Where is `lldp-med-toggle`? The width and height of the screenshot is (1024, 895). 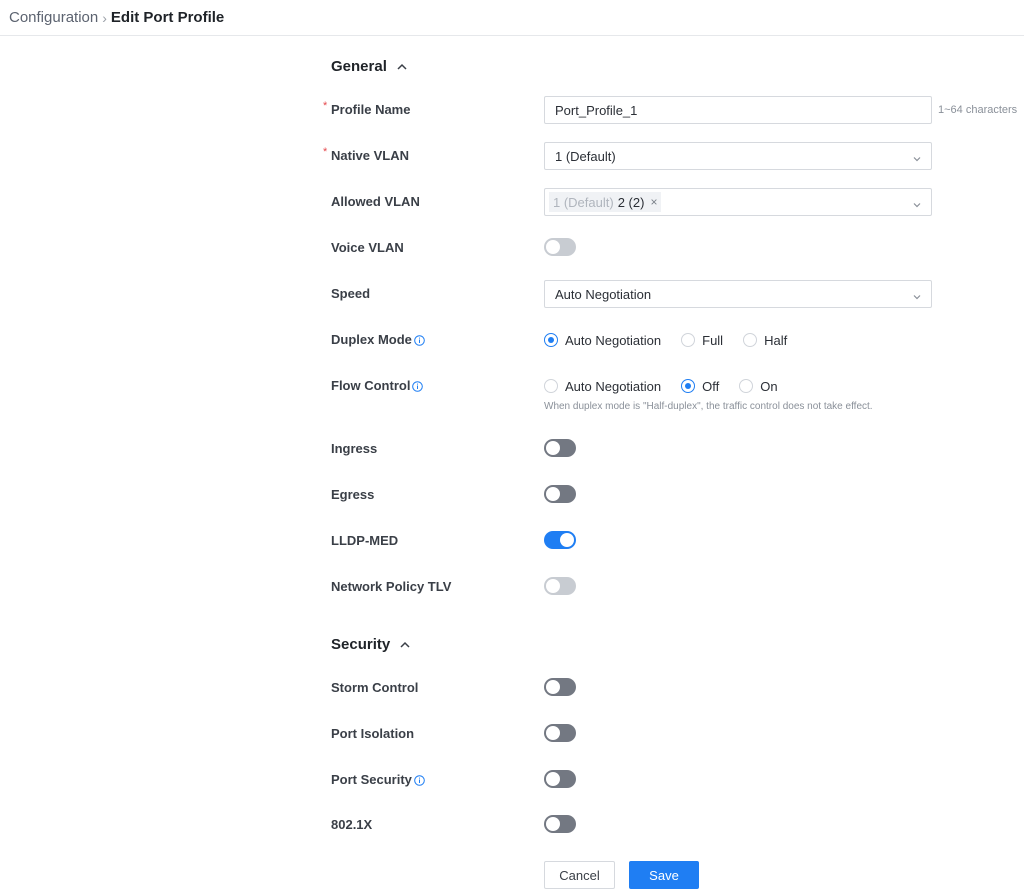 lldp-med-toggle is located at coordinates (560, 540).